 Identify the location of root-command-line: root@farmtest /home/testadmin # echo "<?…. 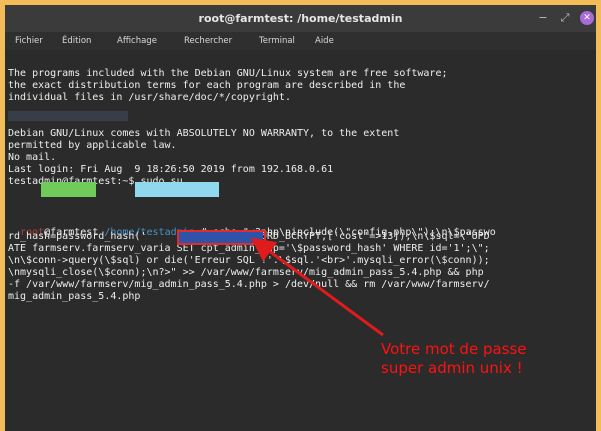
(258, 232).